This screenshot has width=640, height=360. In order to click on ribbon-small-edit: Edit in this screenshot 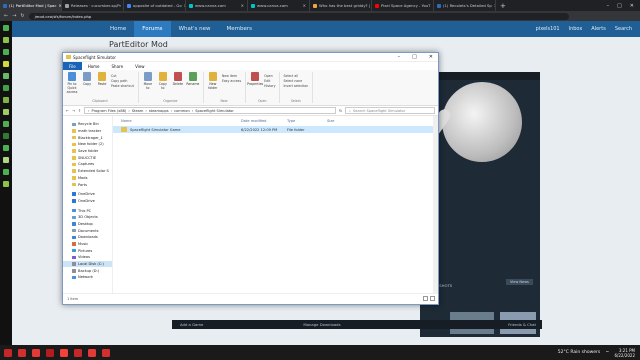, I will do `click(269, 81)`.